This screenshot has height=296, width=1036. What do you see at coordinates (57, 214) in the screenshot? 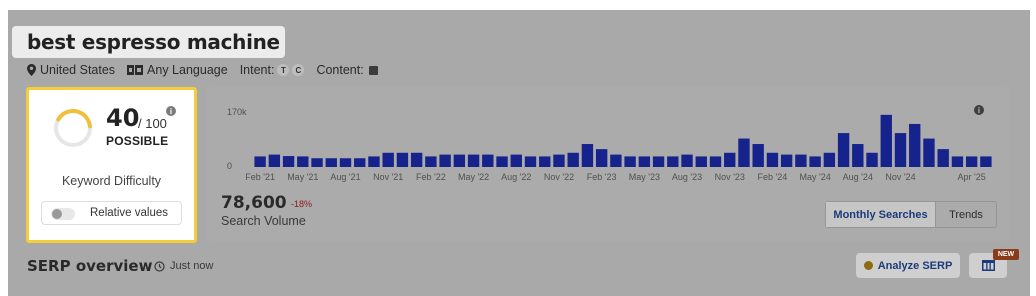
I see `toggle-knob` at bounding box center [57, 214].